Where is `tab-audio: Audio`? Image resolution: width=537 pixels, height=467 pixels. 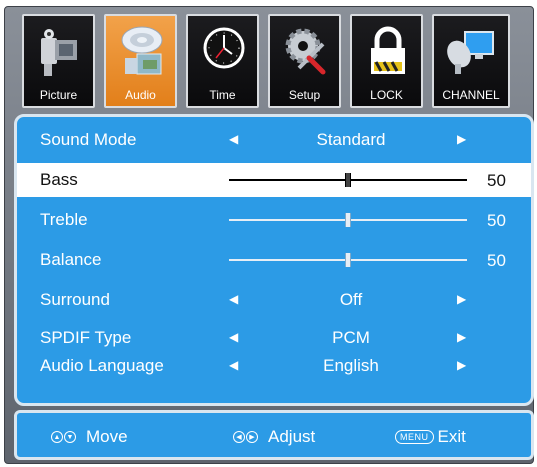 tab-audio: Audio is located at coordinates (140, 61).